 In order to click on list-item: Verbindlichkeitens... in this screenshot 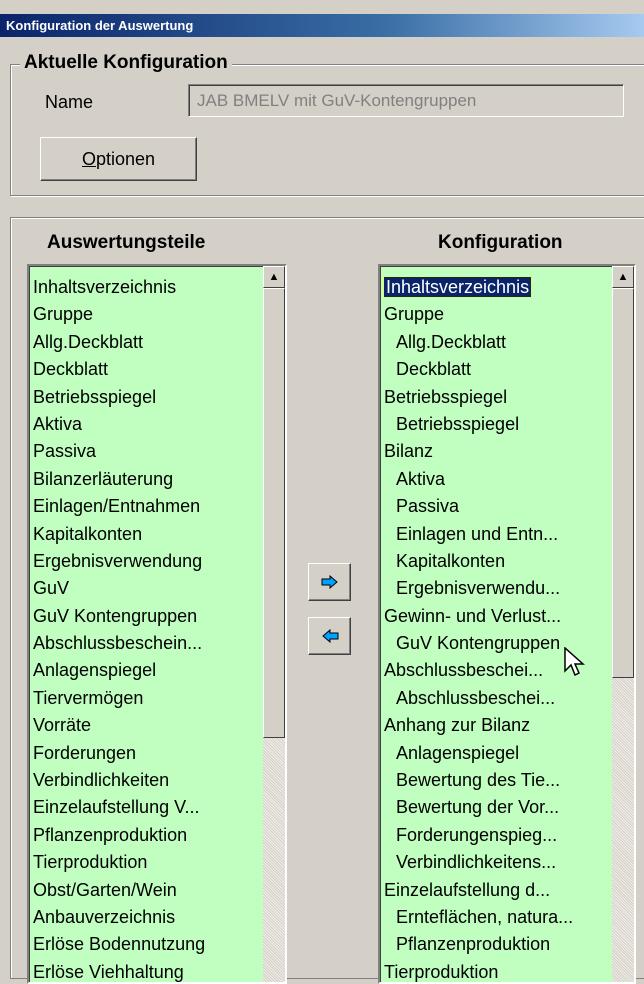, I will do `click(497, 862)`.